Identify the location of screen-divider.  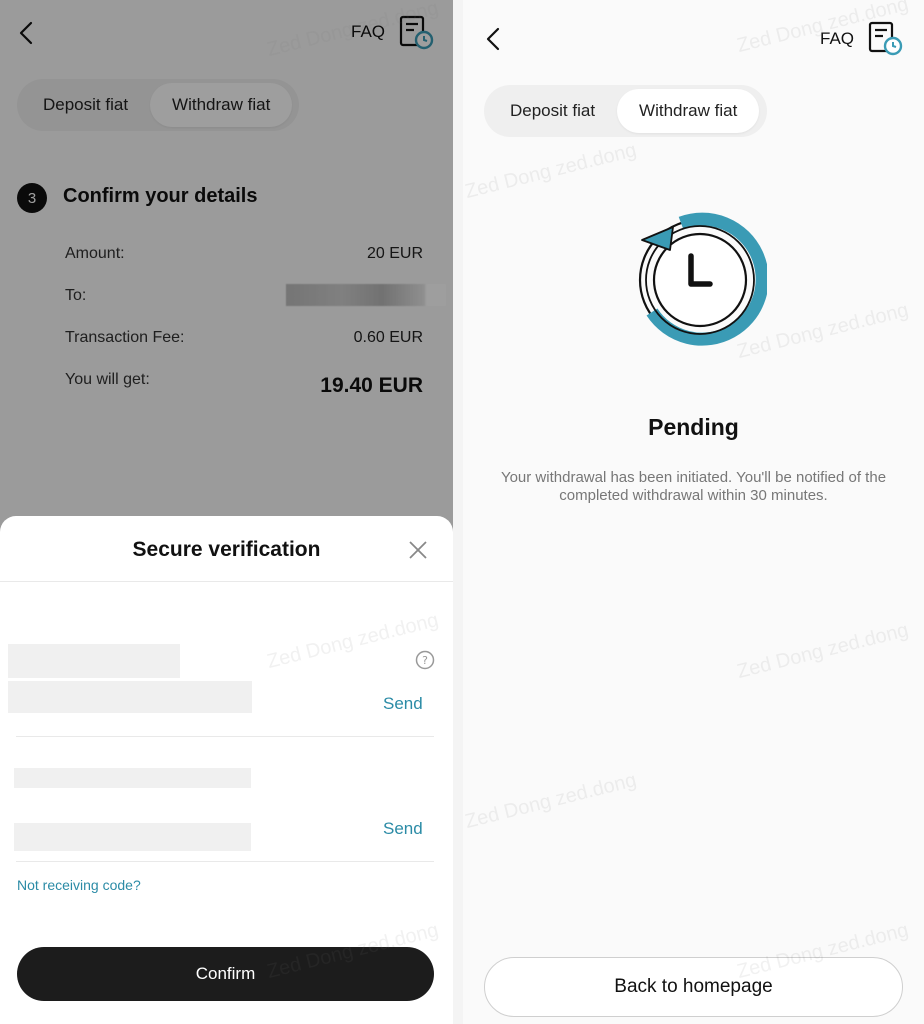
(458, 512).